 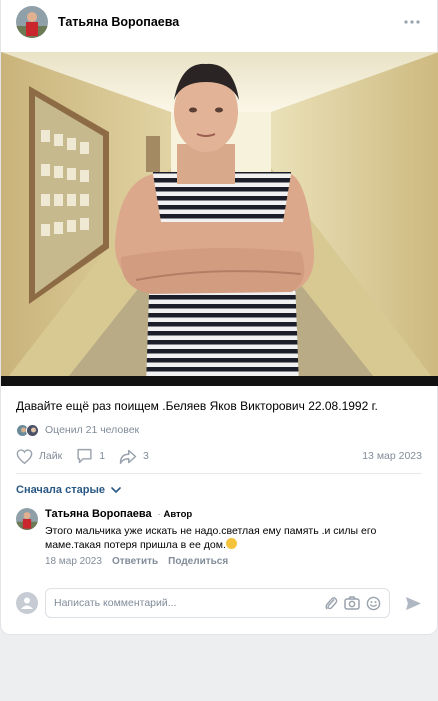 I want to click on comment-icon, so click(x=84, y=456).